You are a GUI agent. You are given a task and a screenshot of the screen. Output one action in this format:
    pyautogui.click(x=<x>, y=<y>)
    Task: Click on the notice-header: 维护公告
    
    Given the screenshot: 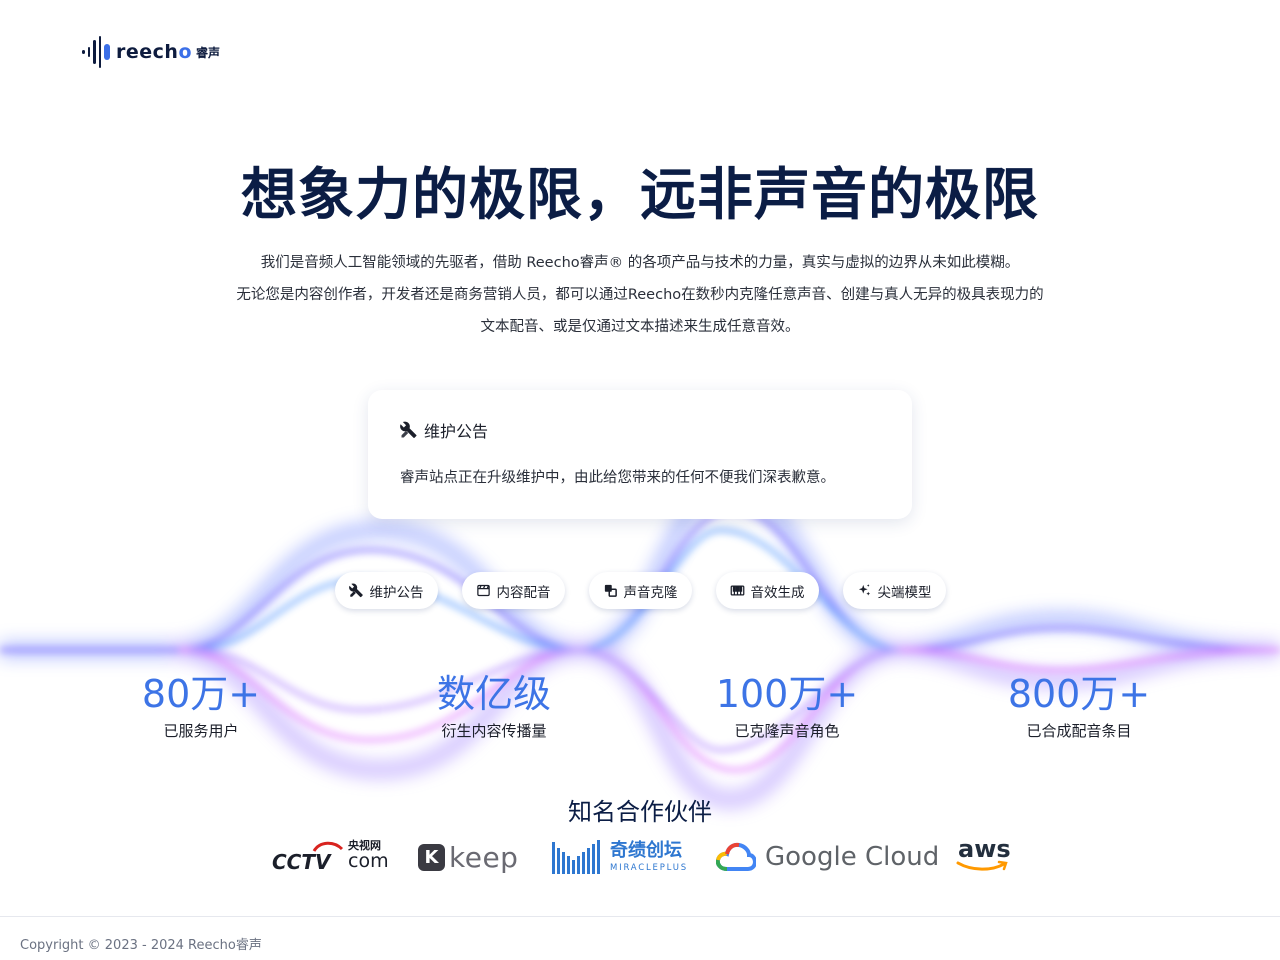 What is the action you would take?
    pyautogui.click(x=640, y=430)
    